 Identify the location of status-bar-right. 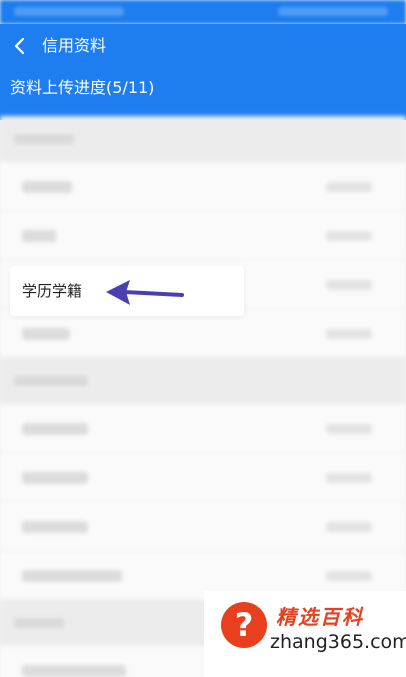
(333, 11).